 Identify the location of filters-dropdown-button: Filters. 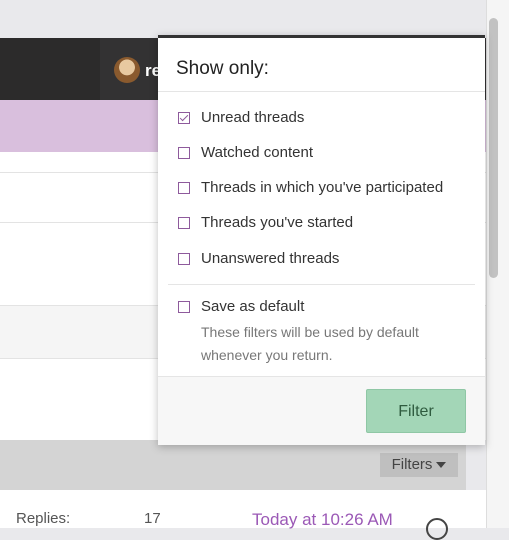
(419, 465).